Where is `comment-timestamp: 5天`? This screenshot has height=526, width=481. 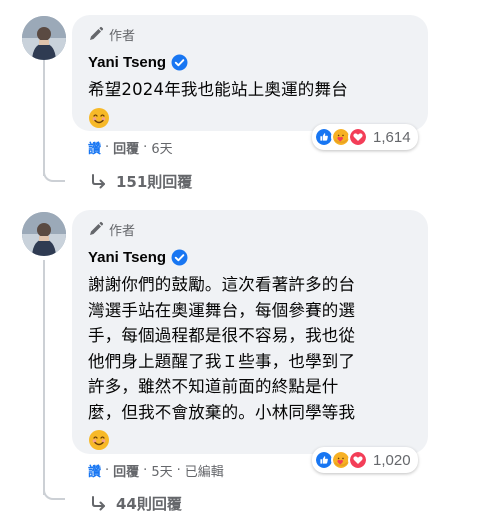 comment-timestamp: 5天 is located at coordinates (161, 470).